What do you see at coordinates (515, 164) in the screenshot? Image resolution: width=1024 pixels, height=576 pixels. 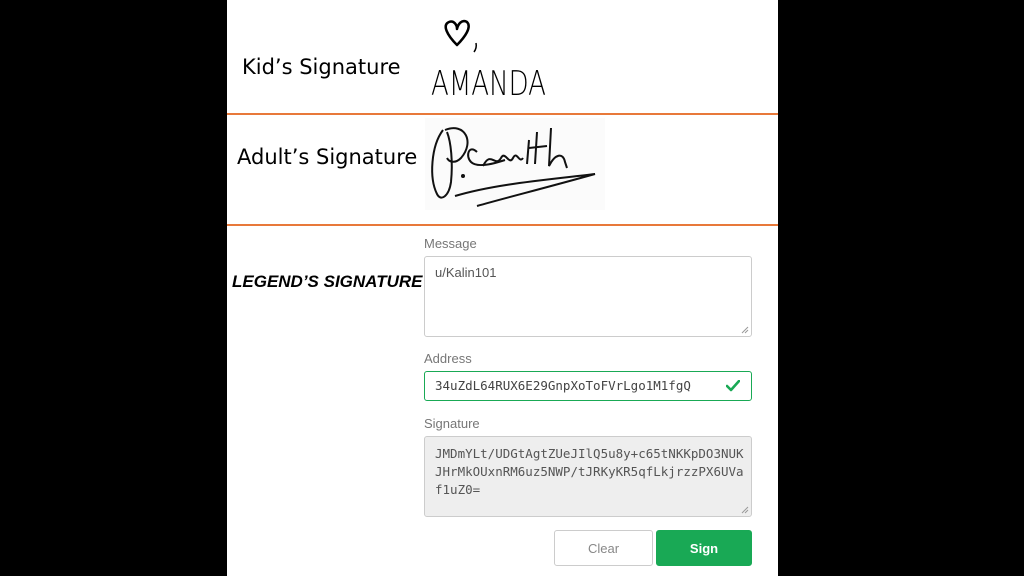 I see `adult-signature-image` at bounding box center [515, 164].